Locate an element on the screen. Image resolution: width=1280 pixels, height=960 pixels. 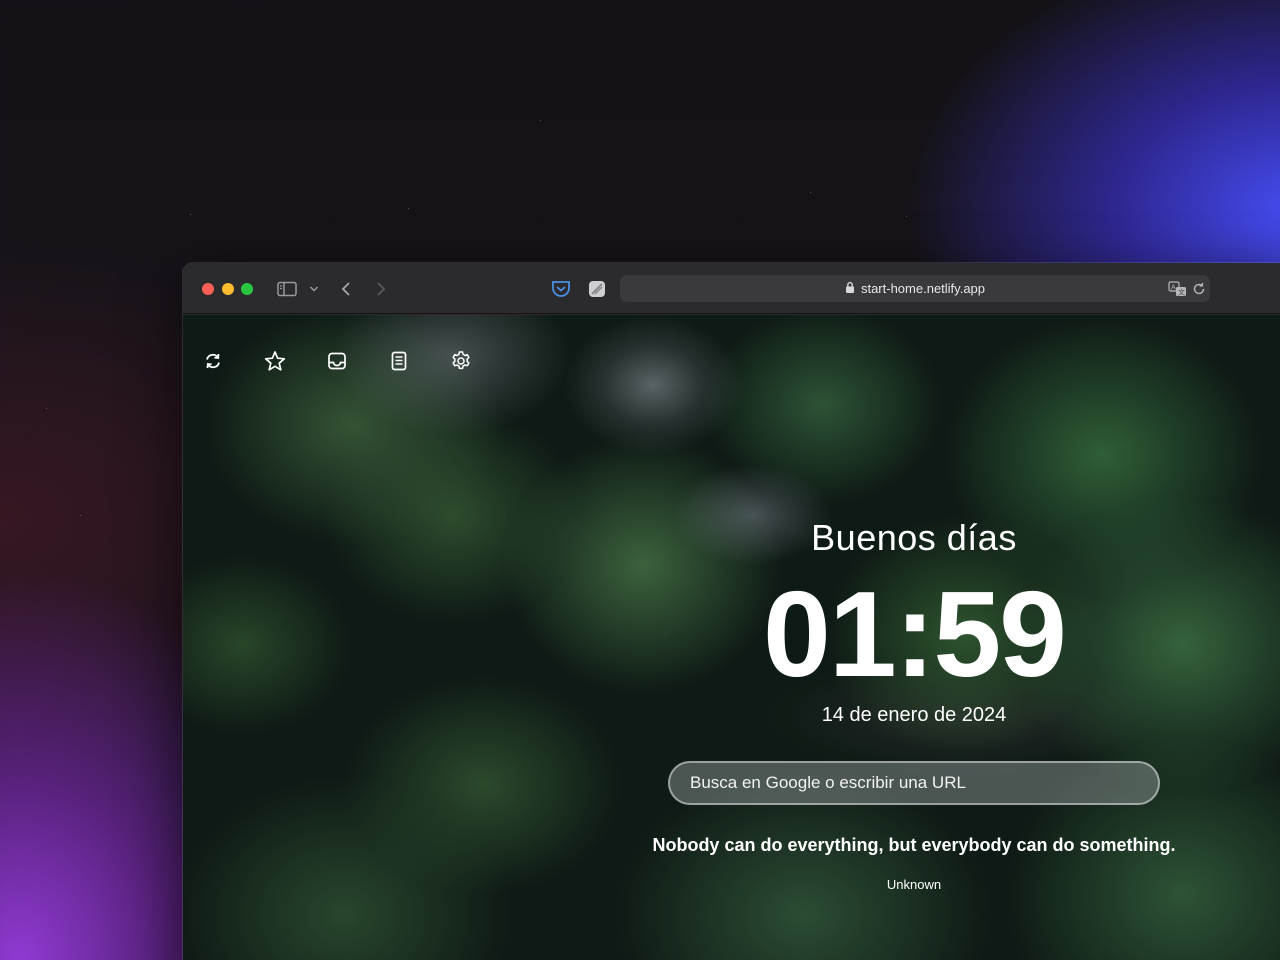
address-bar: start-home.netlify.app A文 is located at coordinates (915, 288).